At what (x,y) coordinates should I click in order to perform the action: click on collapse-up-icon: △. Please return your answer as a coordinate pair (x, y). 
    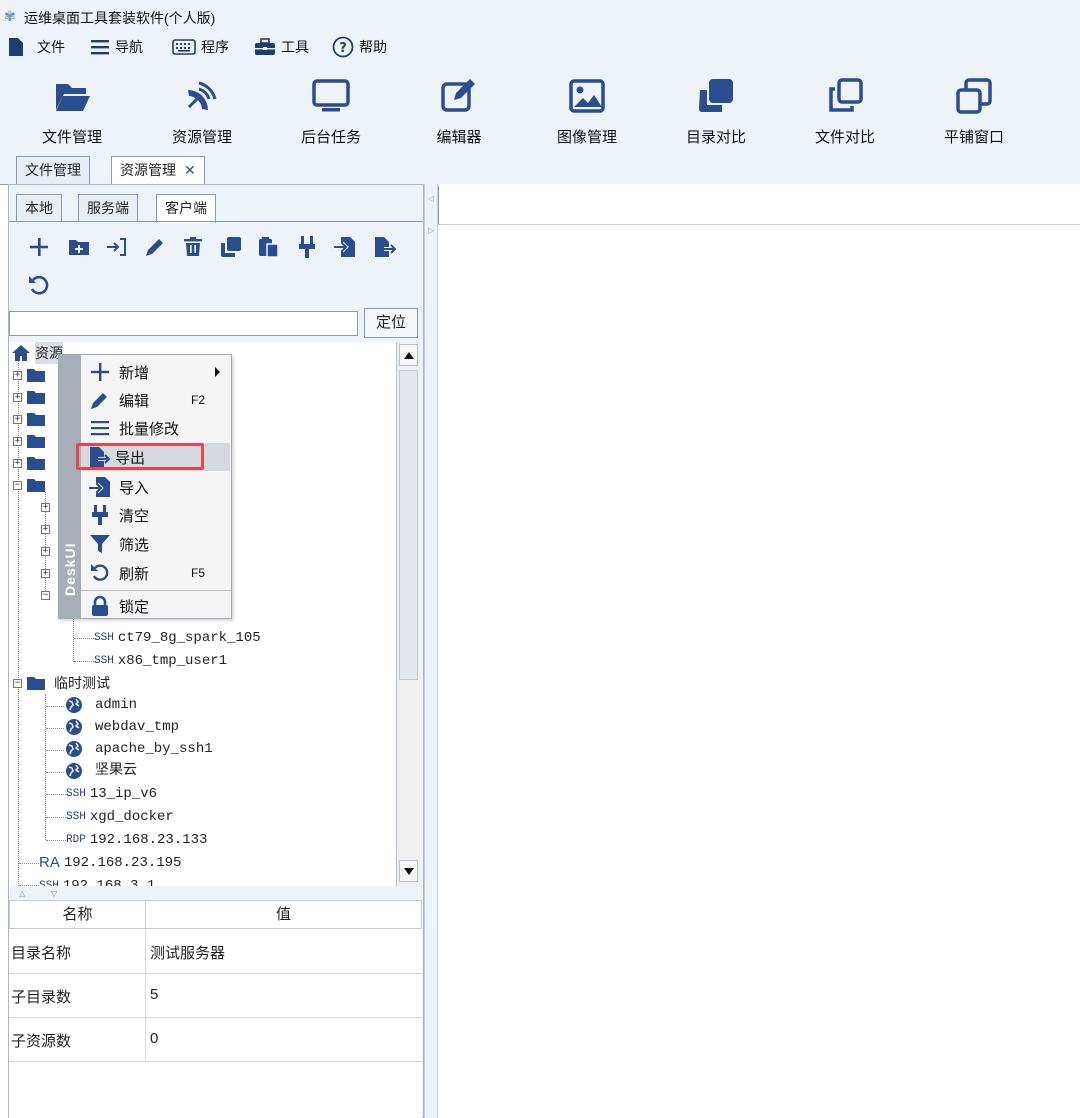
    Looking at the image, I should click on (22, 893).